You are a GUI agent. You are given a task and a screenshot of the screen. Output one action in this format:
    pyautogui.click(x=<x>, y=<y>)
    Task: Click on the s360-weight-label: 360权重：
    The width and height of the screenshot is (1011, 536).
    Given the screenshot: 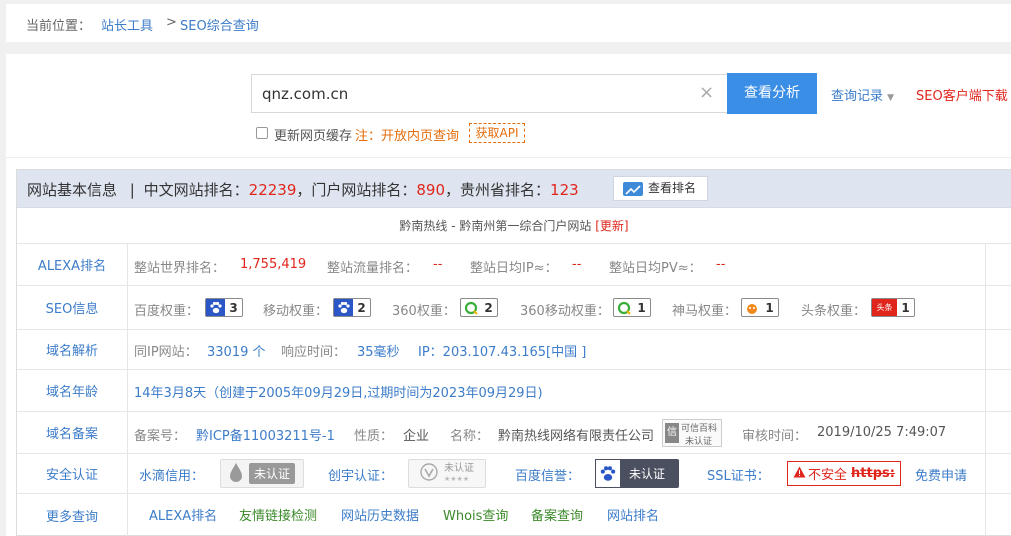 What is the action you would take?
    pyautogui.click(x=424, y=311)
    